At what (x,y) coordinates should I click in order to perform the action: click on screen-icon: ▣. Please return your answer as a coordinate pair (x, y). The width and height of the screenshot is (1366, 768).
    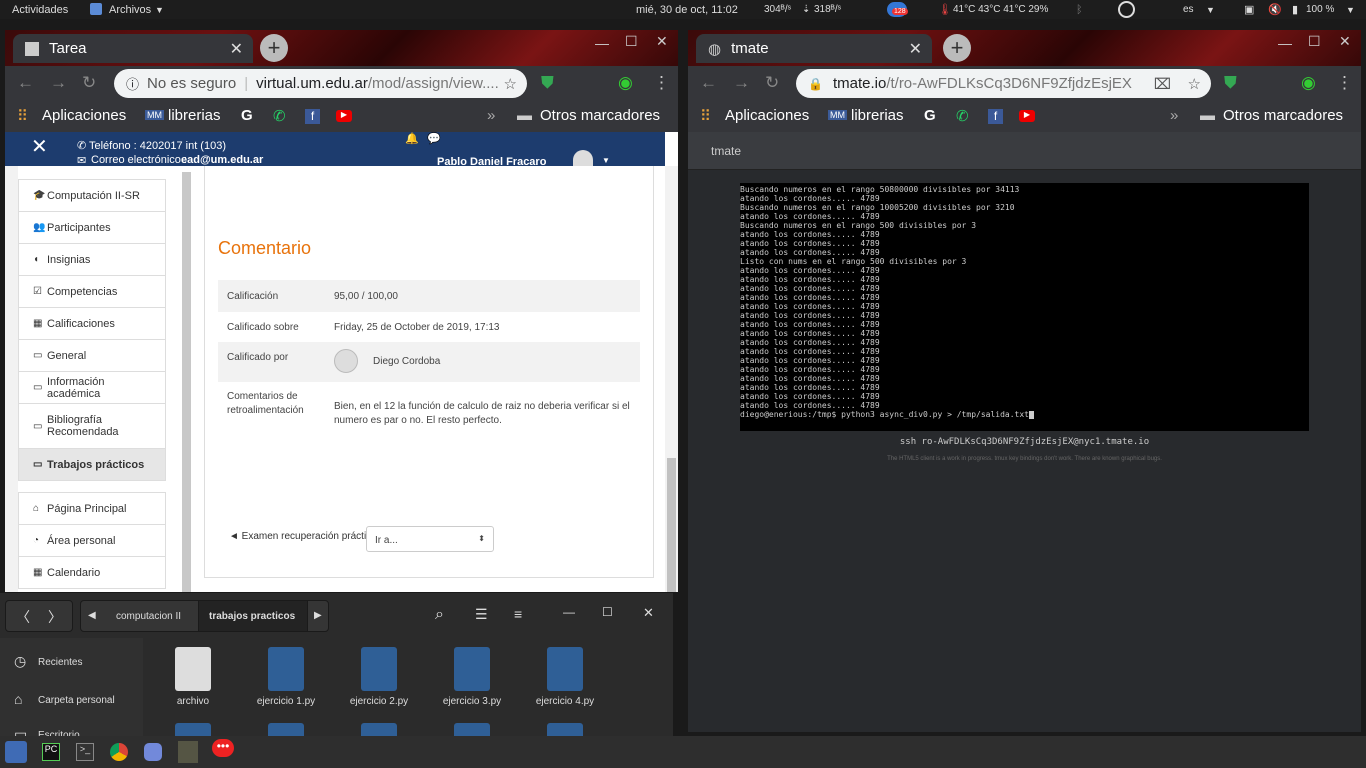
    Looking at the image, I should click on (1249, 9).